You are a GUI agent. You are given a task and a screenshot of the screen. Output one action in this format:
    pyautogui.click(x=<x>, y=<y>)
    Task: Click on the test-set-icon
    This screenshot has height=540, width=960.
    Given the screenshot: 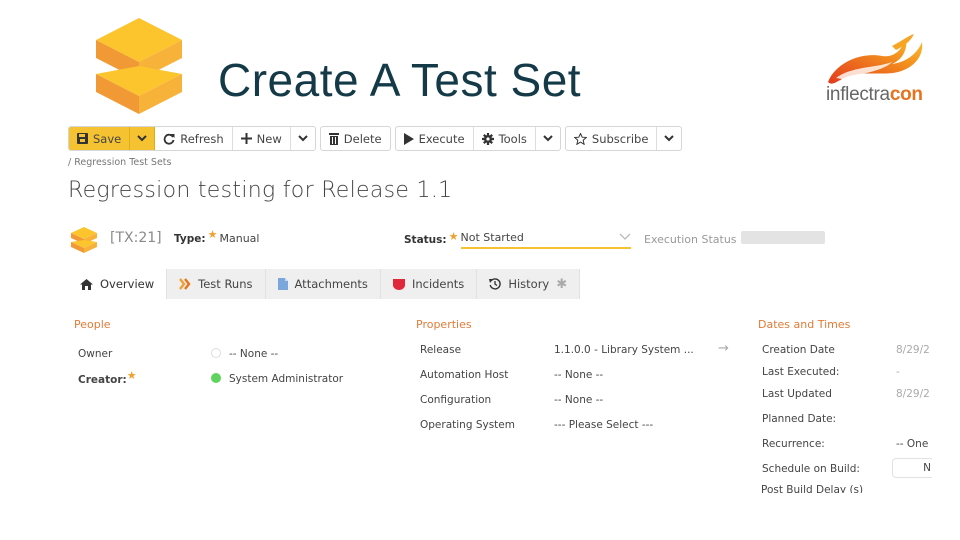 What is the action you would take?
    pyautogui.click(x=84, y=240)
    